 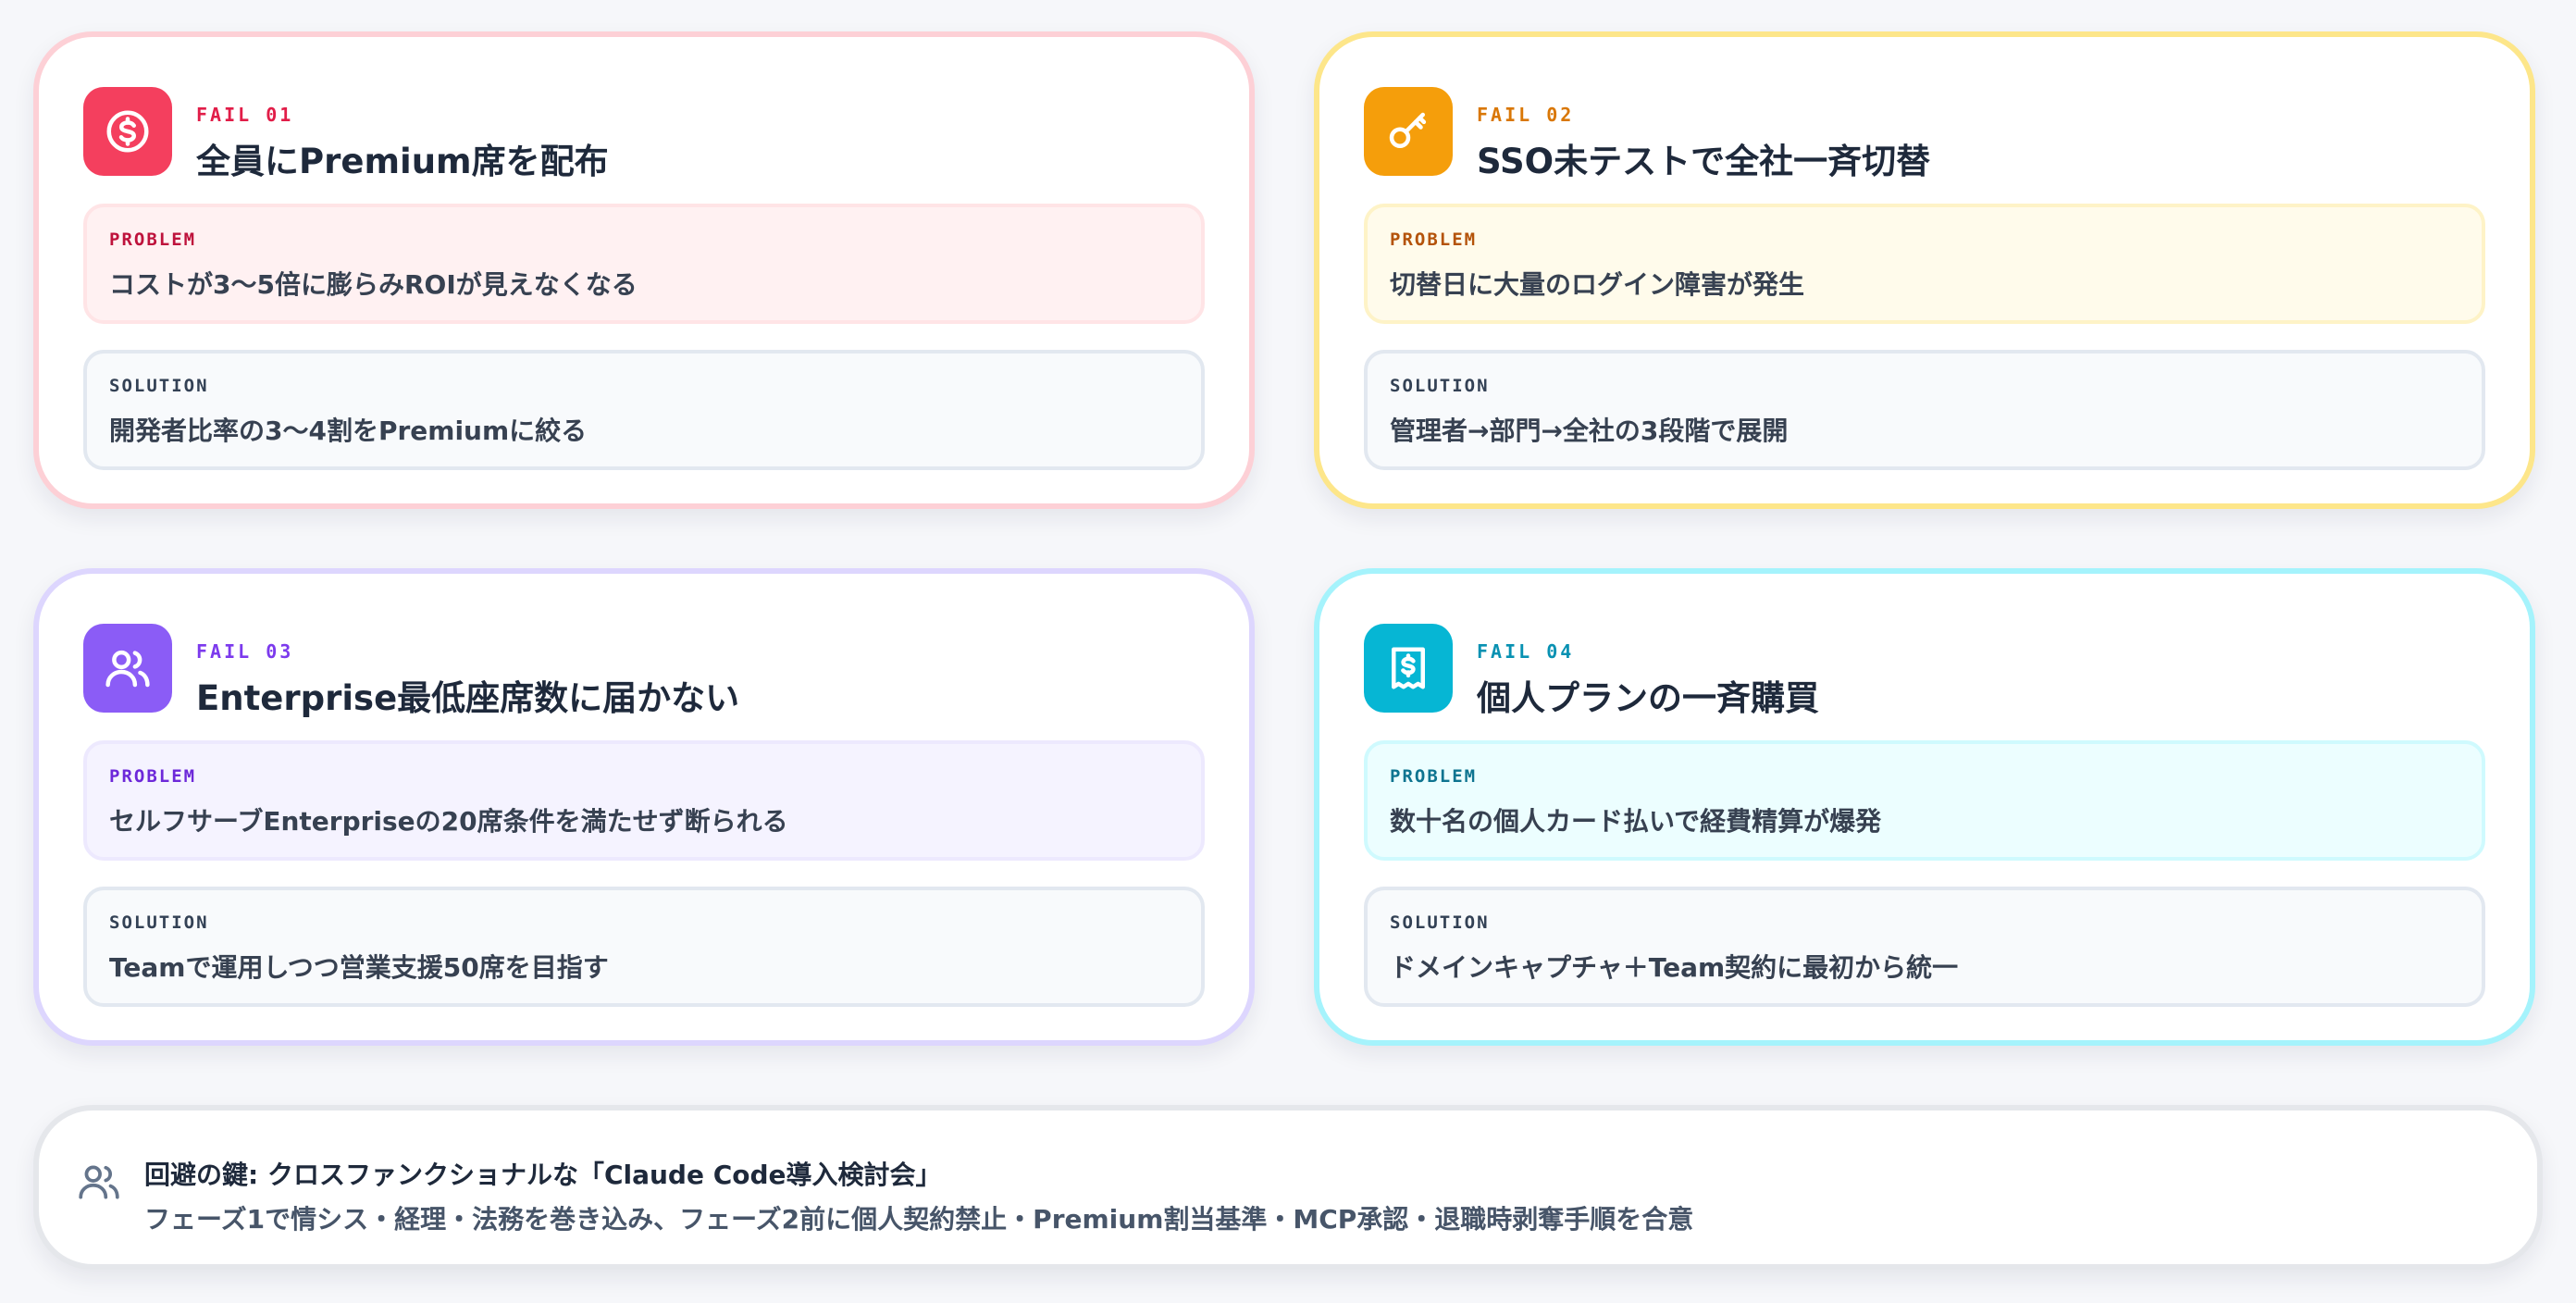 What do you see at coordinates (543, 1175) in the screenshot?
I see `takeaway-title: 回避の鍵: クロスファンクショナルな「Claude Code導入検討会」` at bounding box center [543, 1175].